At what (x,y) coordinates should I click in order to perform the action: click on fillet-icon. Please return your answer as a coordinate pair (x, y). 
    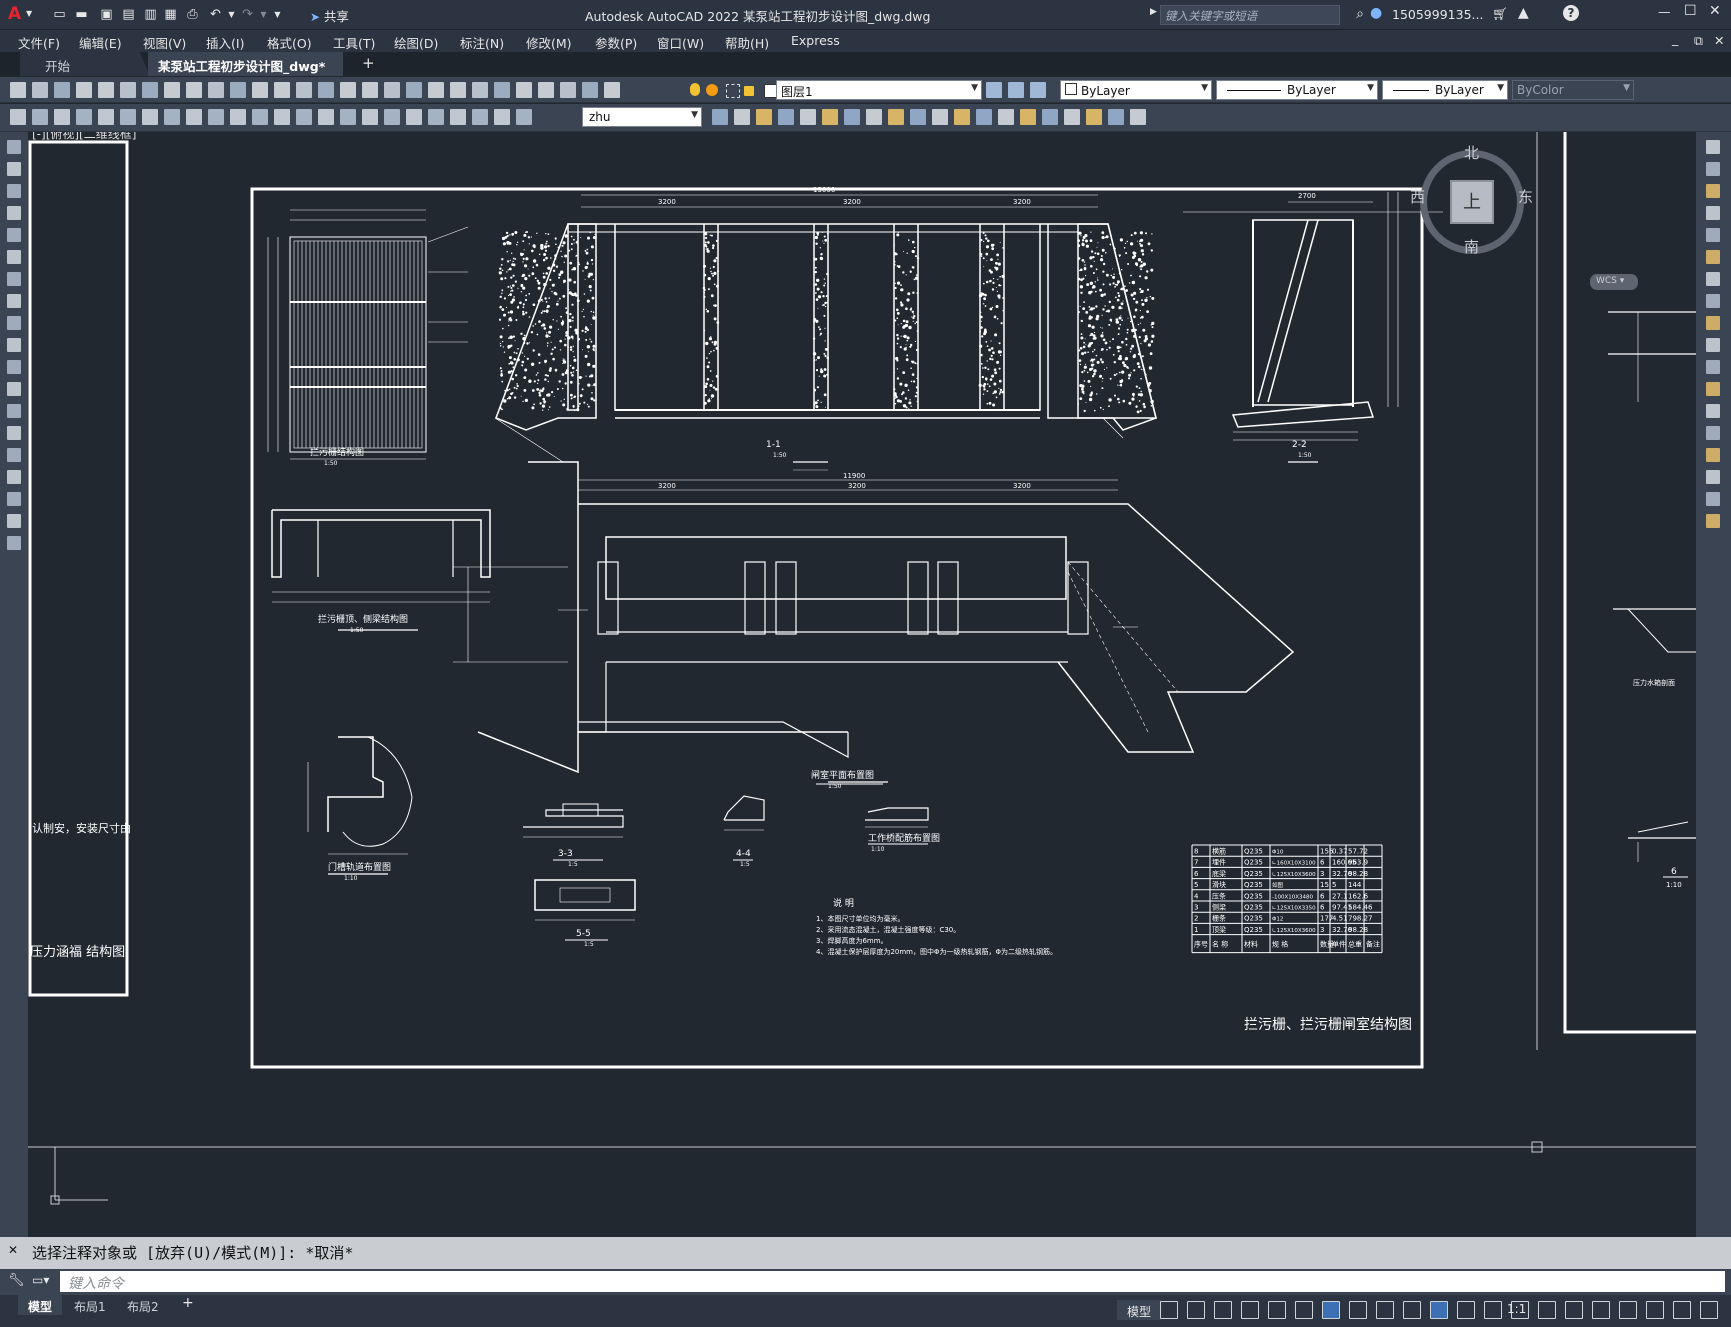
    Looking at the image, I should click on (1028, 117).